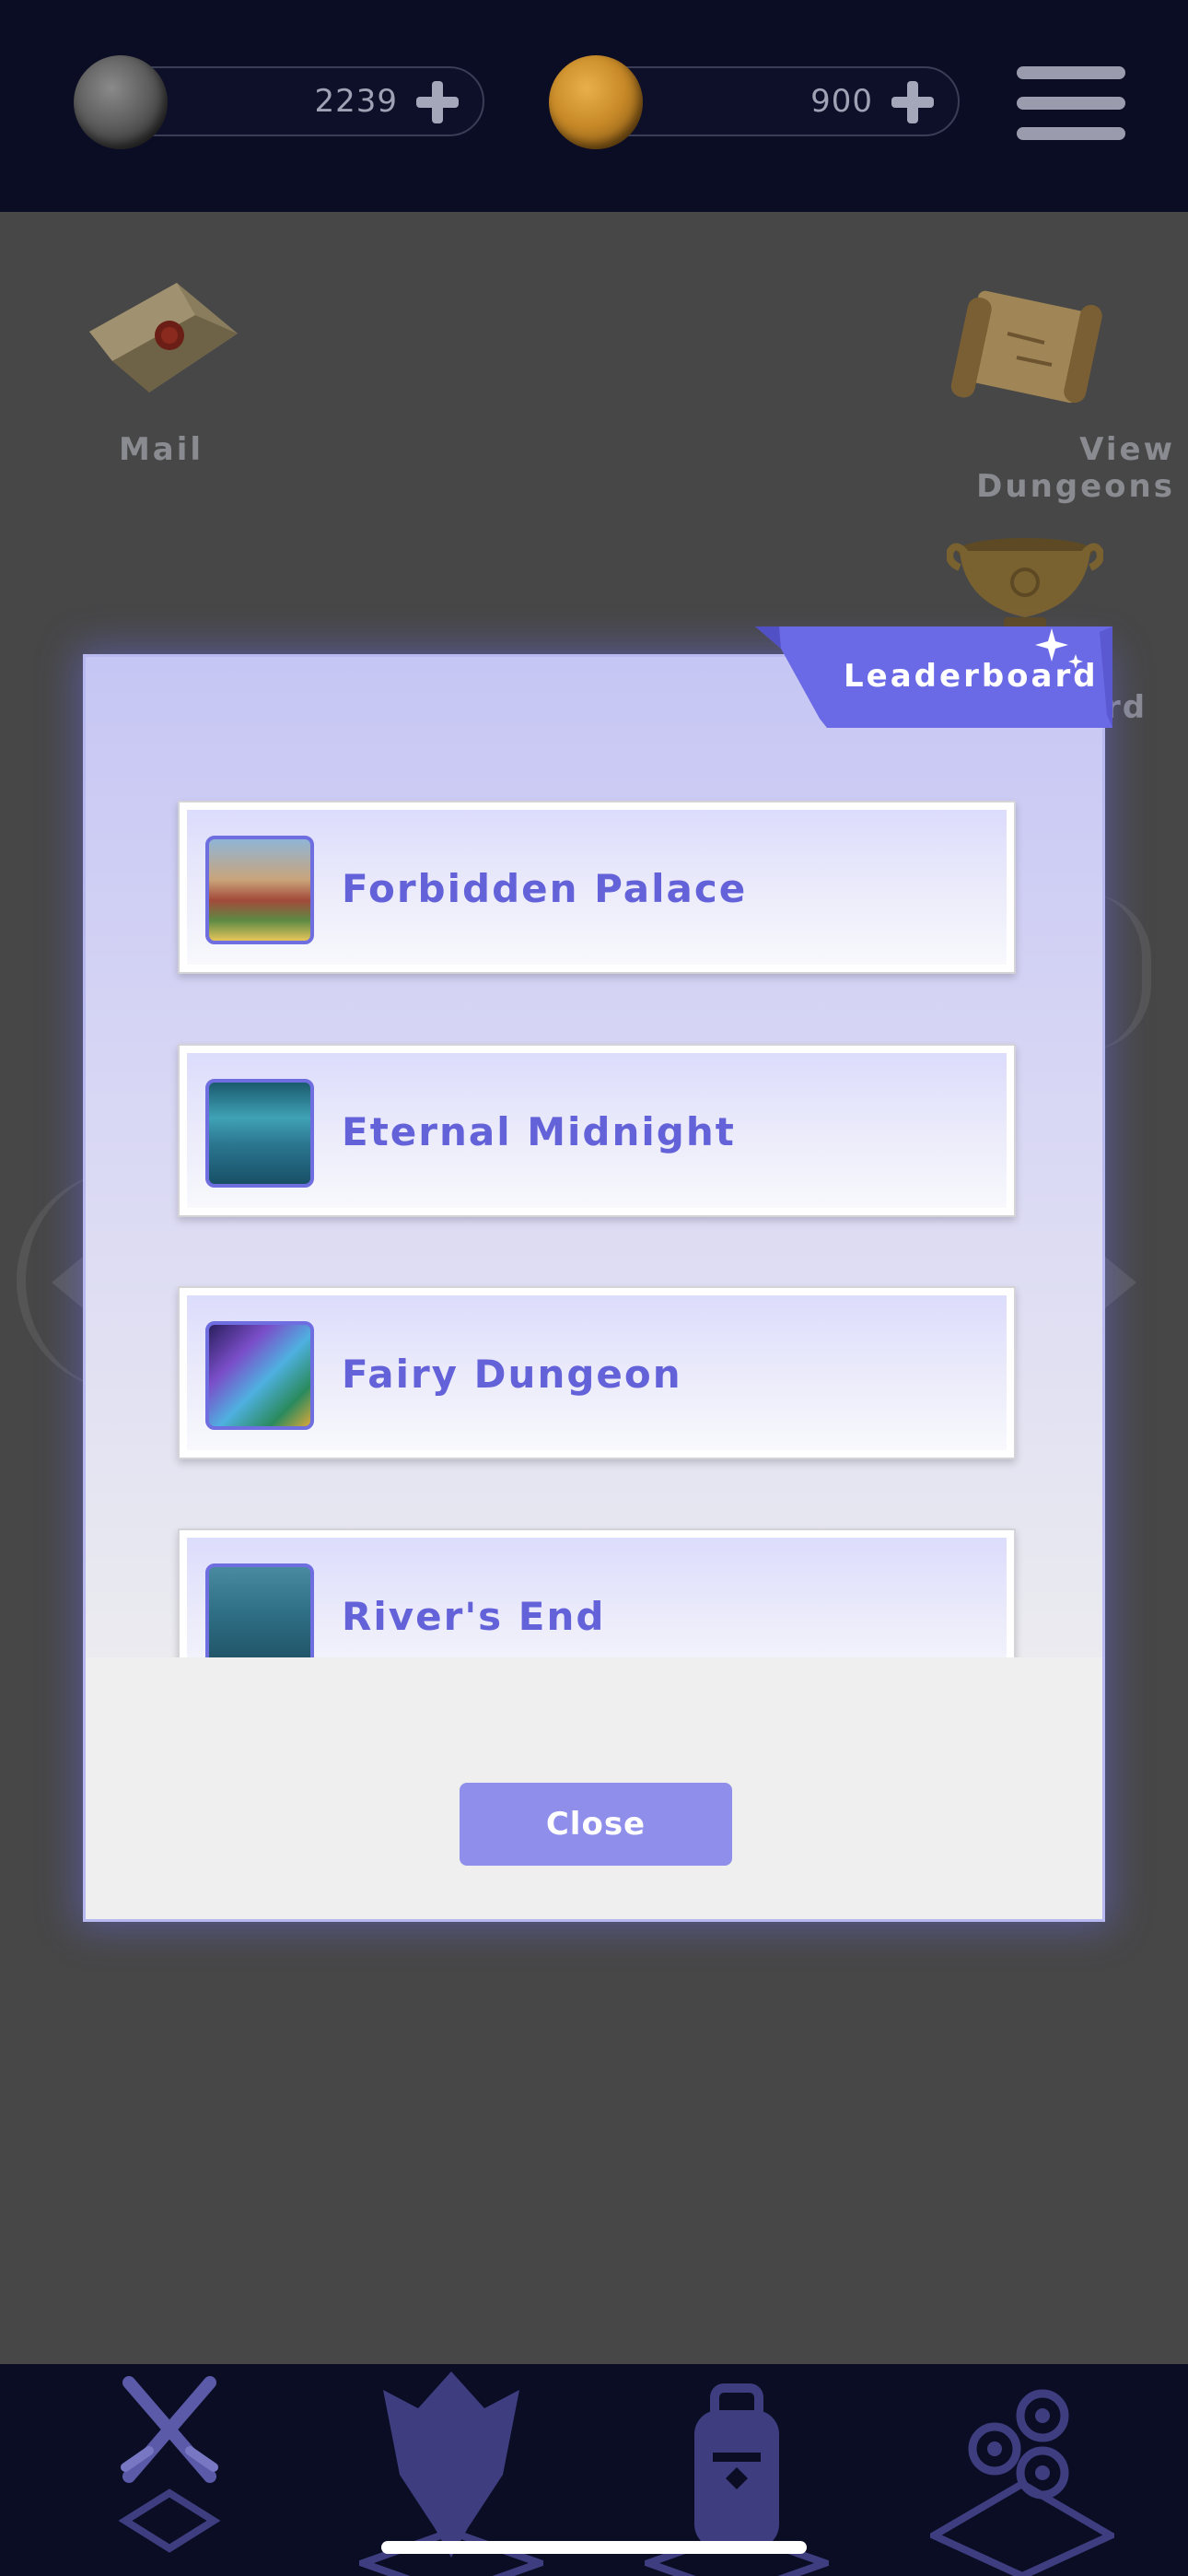  What do you see at coordinates (1025, 581) in the screenshot?
I see `trophy-icon` at bounding box center [1025, 581].